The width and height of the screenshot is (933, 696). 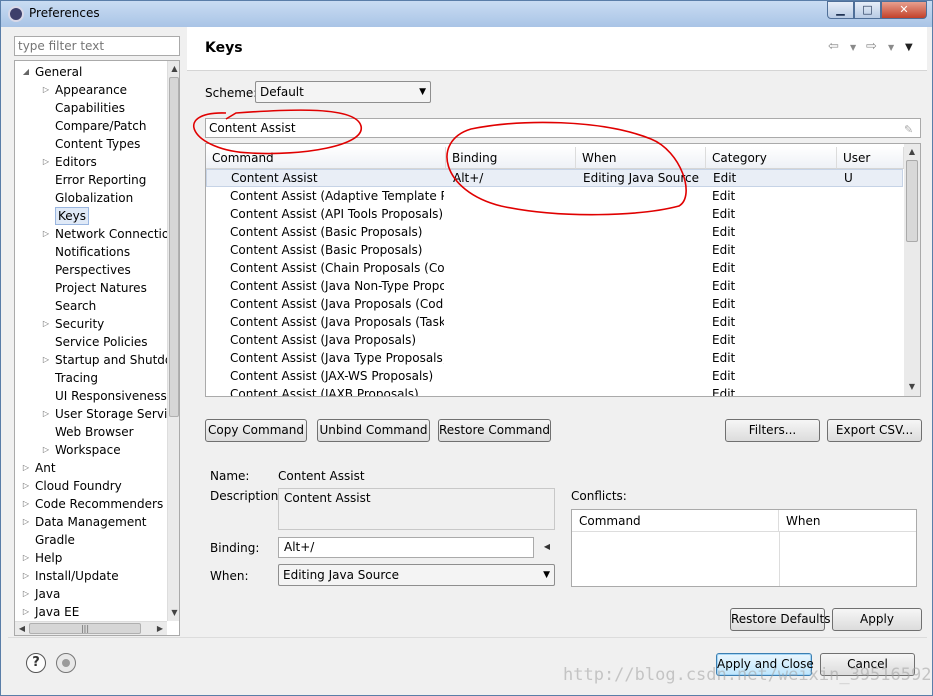 What do you see at coordinates (90, 540) in the screenshot?
I see `tree-item: Gradle` at bounding box center [90, 540].